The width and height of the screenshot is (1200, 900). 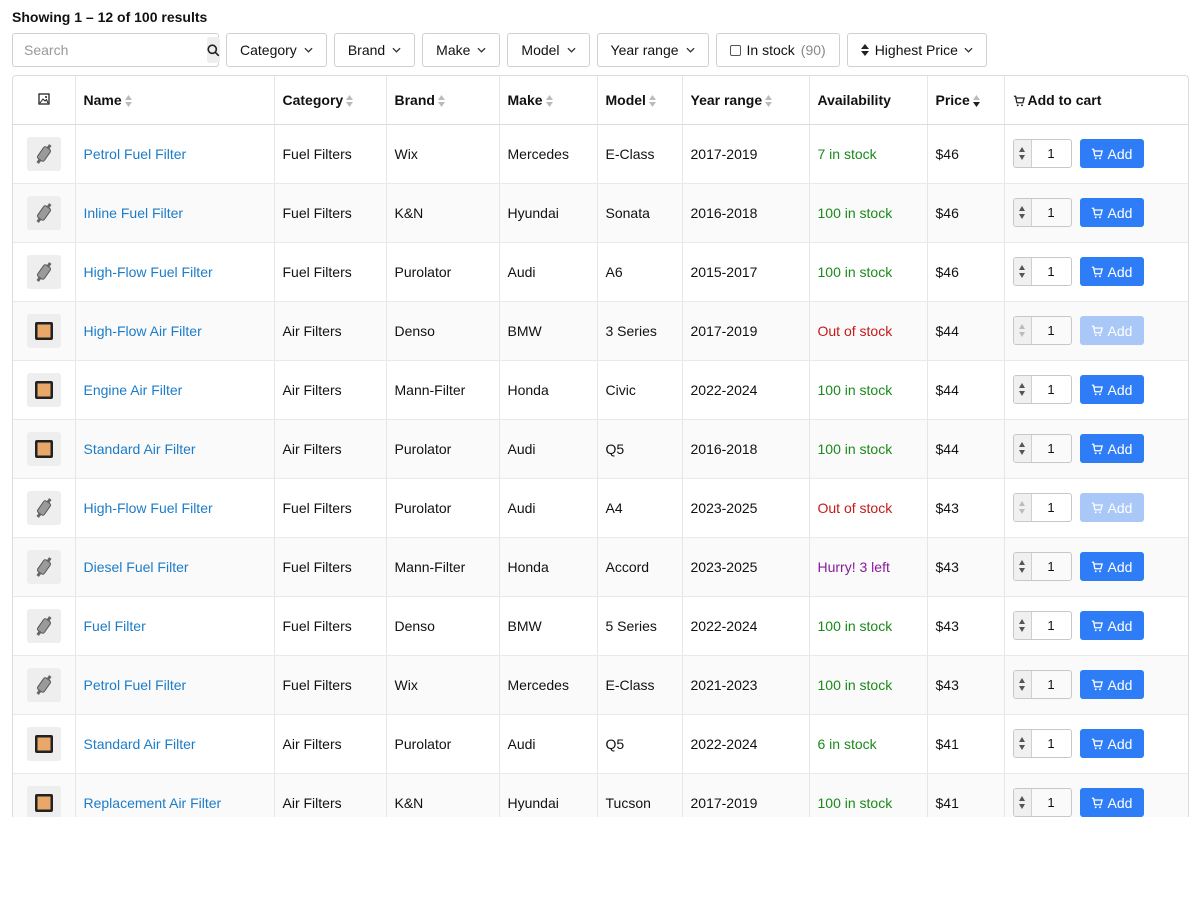 What do you see at coordinates (868, 331) in the screenshot?
I see `availability-cell: Out of stock` at bounding box center [868, 331].